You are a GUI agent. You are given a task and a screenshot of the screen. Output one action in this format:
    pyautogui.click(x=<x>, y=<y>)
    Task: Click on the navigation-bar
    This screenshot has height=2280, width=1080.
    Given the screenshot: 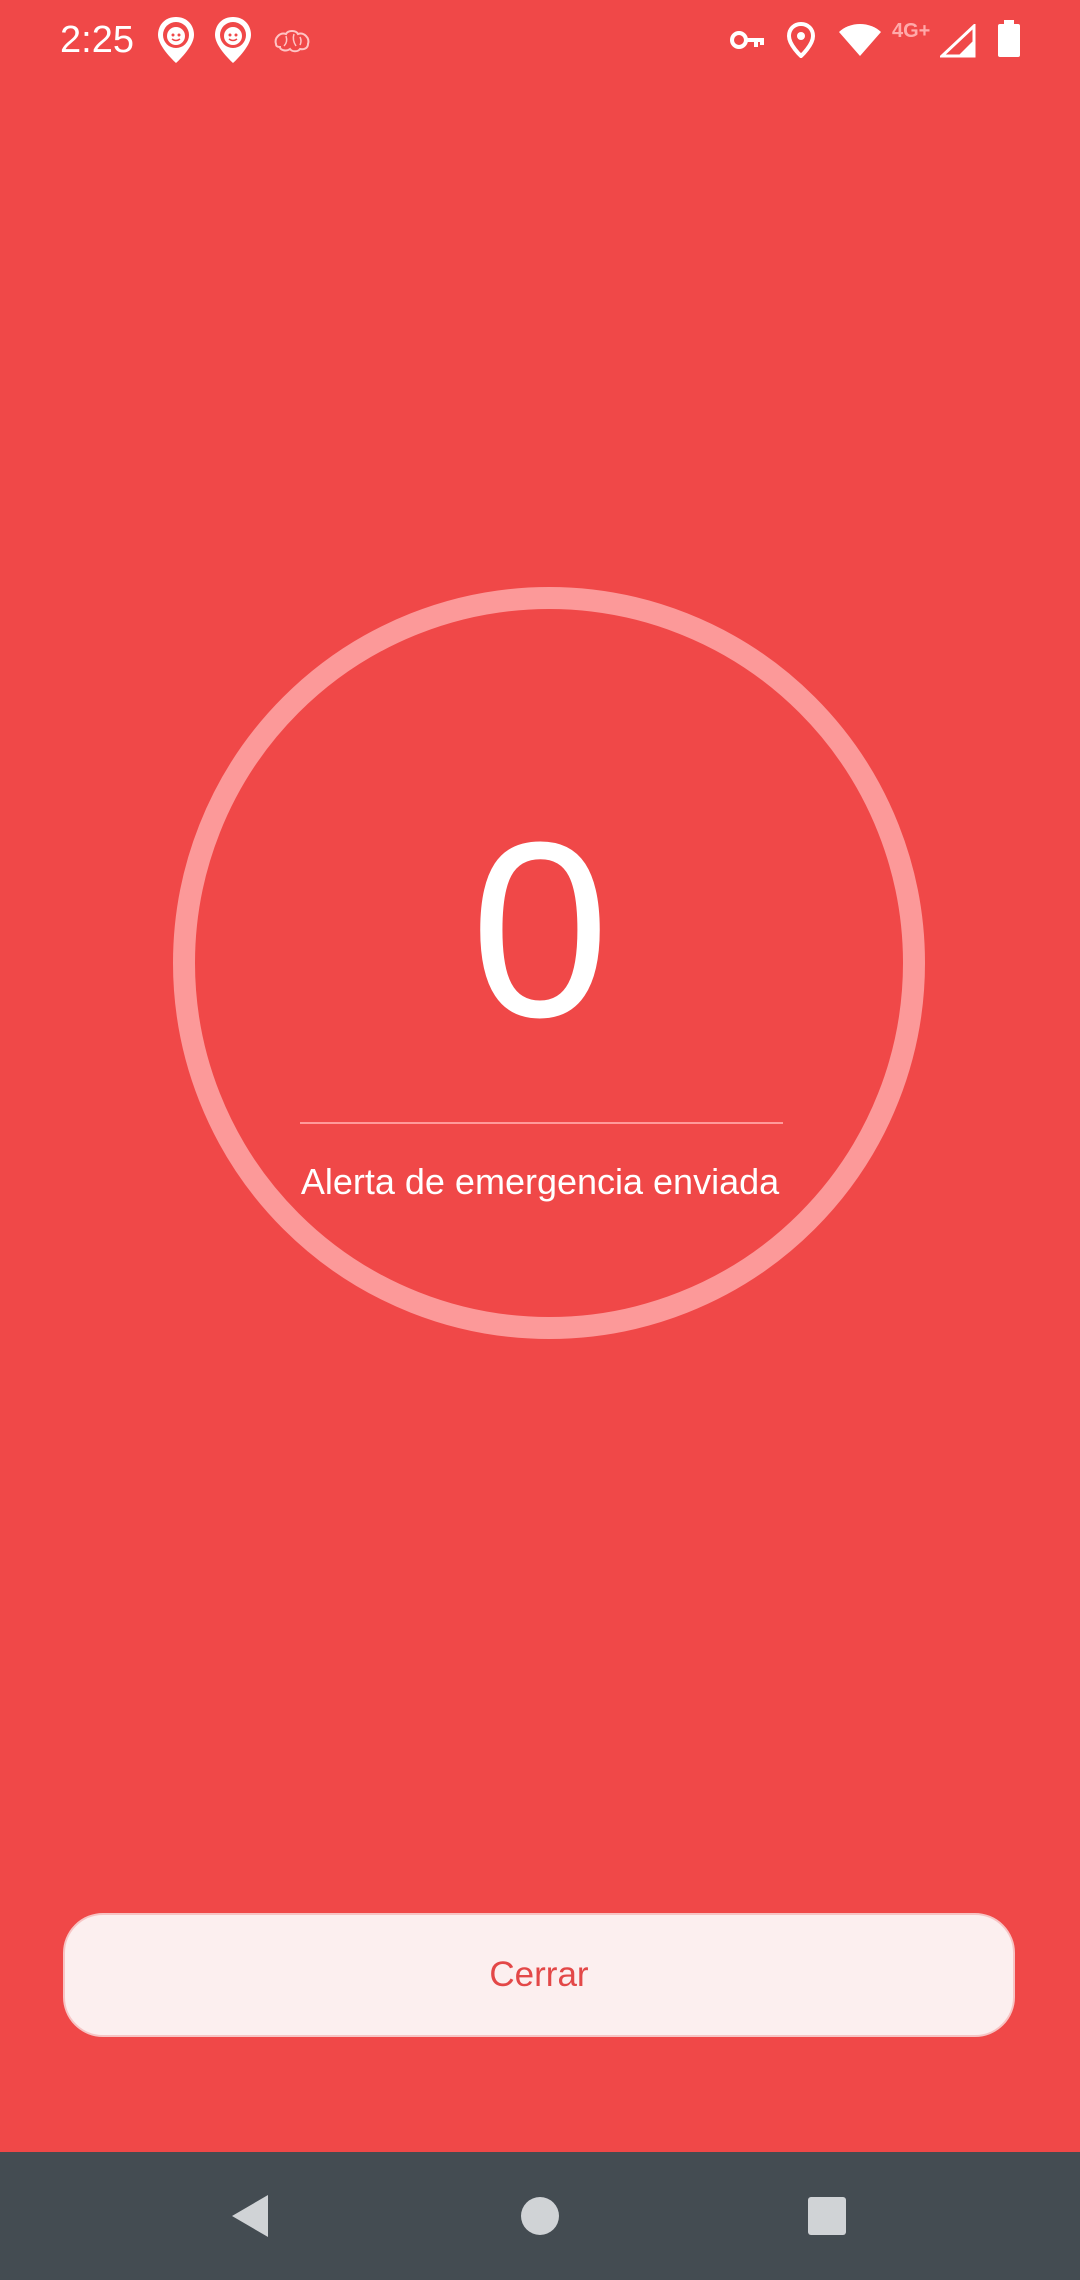 What is the action you would take?
    pyautogui.click(x=540, y=2216)
    